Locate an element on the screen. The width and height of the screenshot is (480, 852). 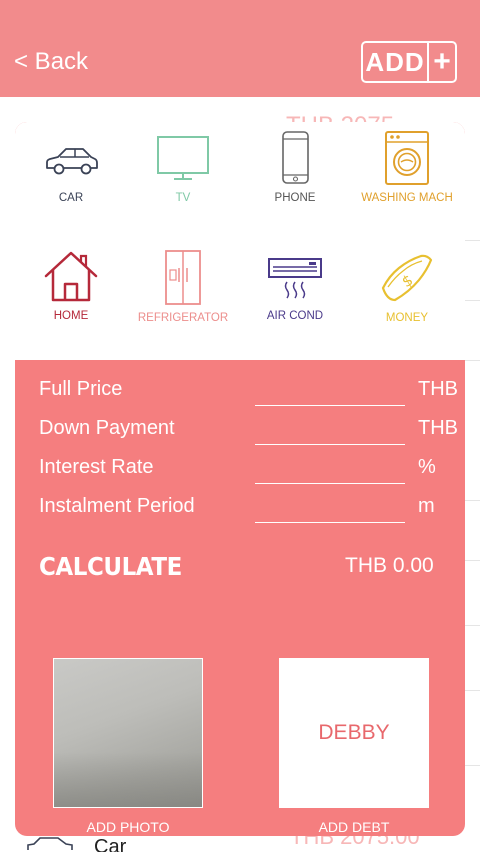
category-money: $ MONEY is located at coordinates (407, 287).